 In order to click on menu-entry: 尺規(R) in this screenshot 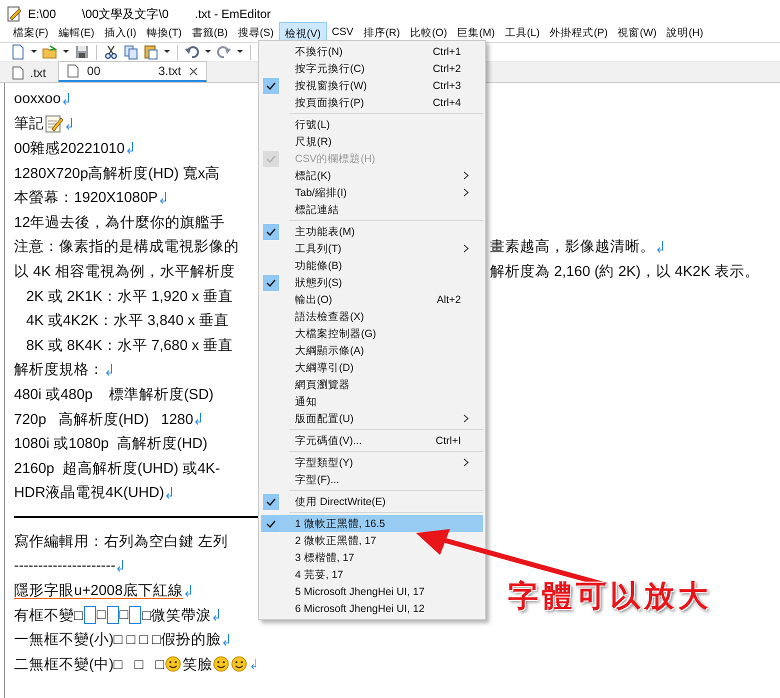, I will do `click(372, 141)`.